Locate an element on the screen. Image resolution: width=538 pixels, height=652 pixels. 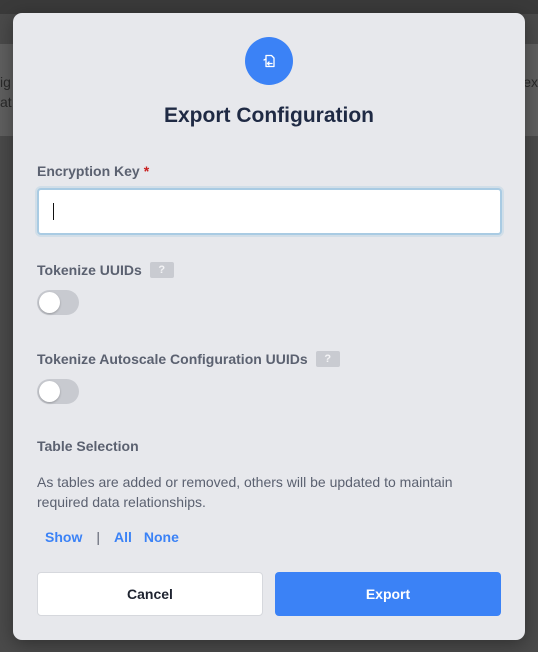
tokenize-autoscale-toggle is located at coordinates (58, 391).